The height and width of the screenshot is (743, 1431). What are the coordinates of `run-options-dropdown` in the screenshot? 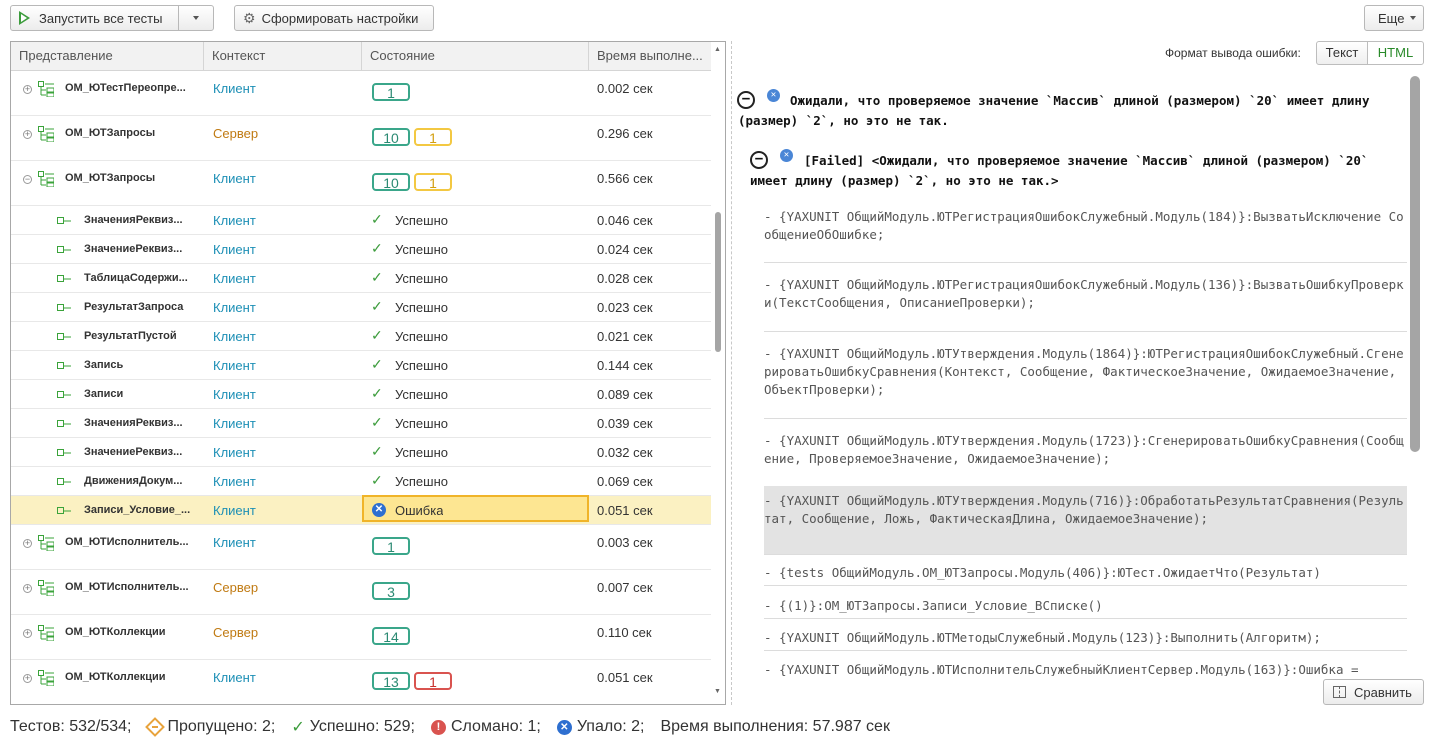 It's located at (196, 18).